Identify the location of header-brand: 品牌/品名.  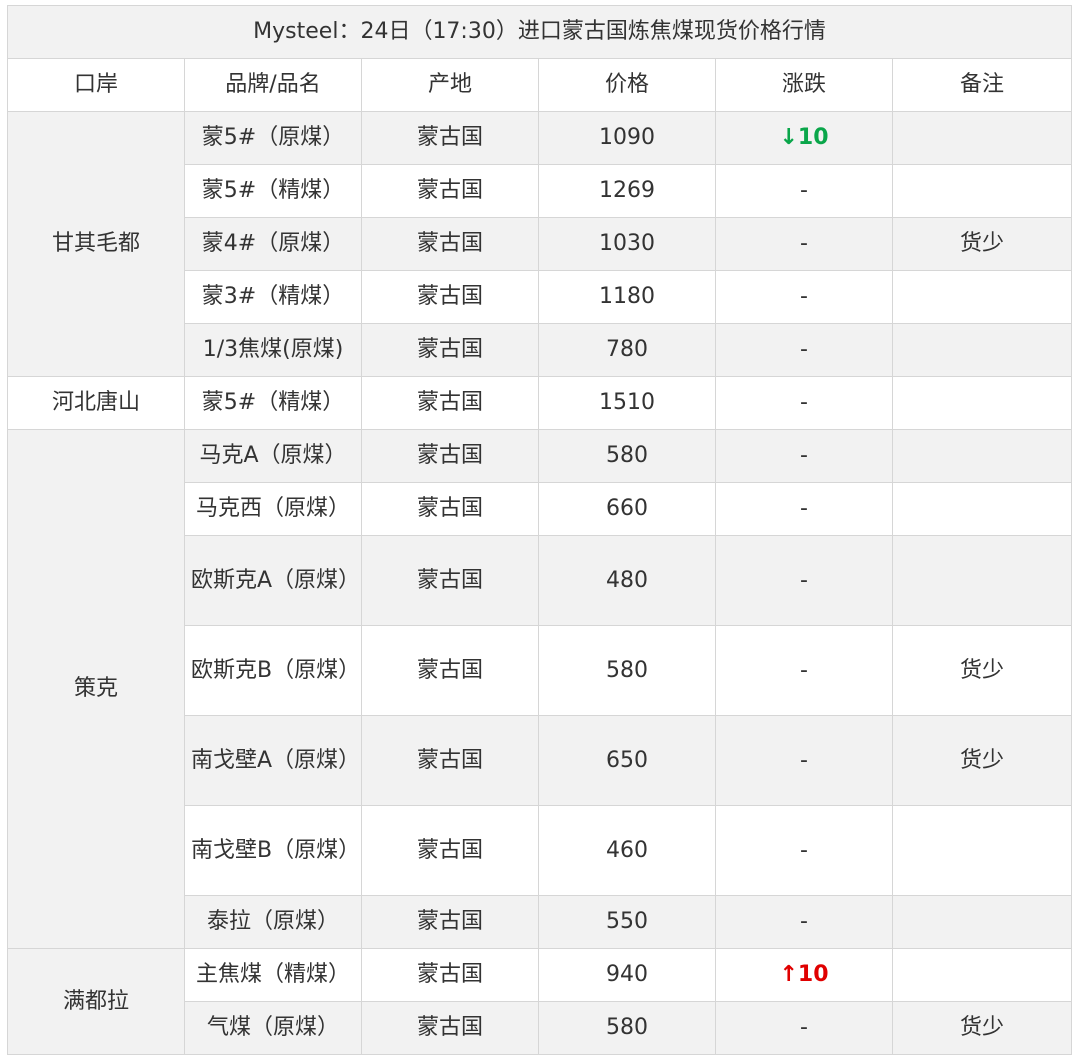
(273, 85).